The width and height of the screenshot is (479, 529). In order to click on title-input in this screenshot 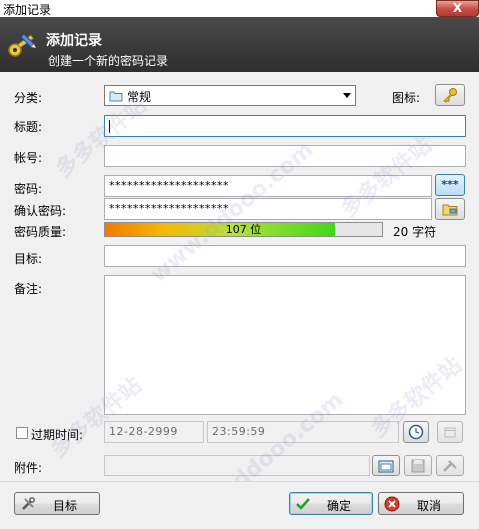, I will do `click(285, 126)`.